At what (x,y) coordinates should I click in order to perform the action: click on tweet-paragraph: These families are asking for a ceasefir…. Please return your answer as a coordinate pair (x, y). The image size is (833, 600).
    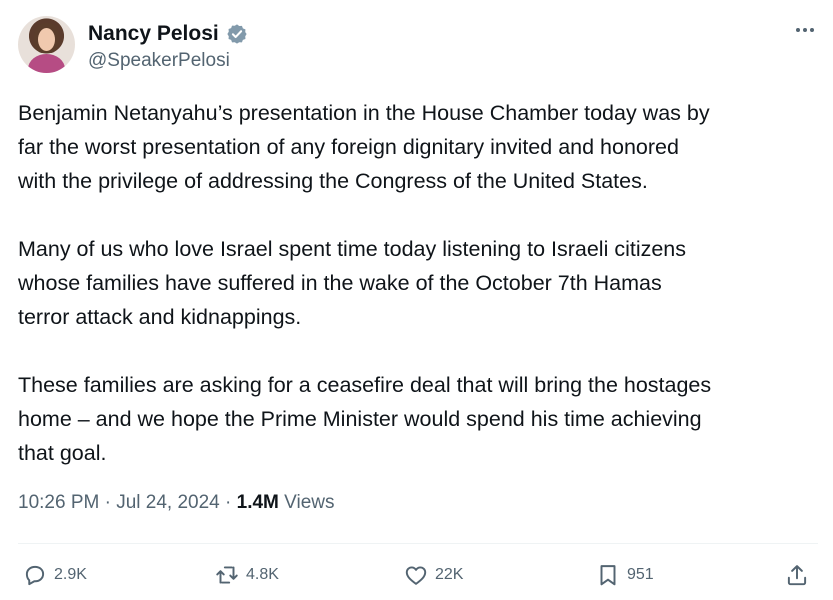
    Looking at the image, I should click on (365, 419).